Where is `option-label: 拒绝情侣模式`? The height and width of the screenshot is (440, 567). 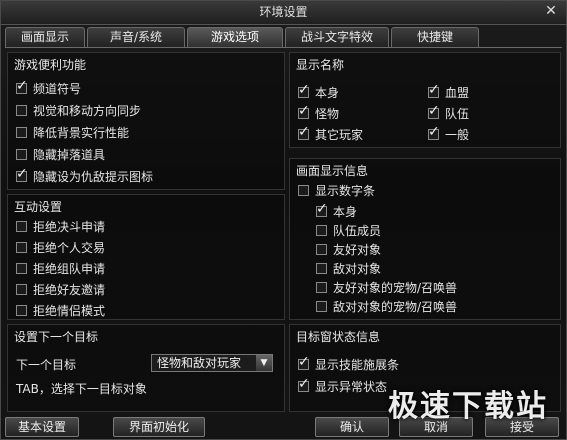 option-label: 拒绝情侣模式 is located at coordinates (69, 310).